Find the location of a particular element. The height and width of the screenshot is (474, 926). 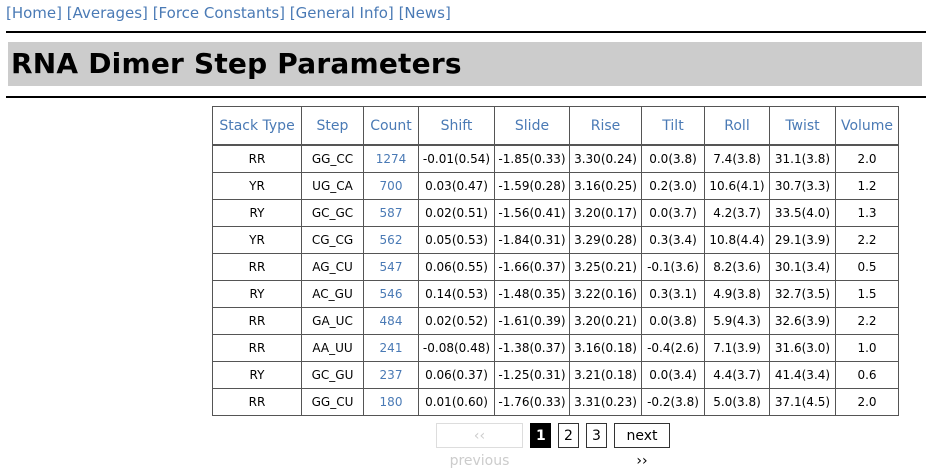

cell-tilt: 0.3(3.4) is located at coordinates (673, 240).